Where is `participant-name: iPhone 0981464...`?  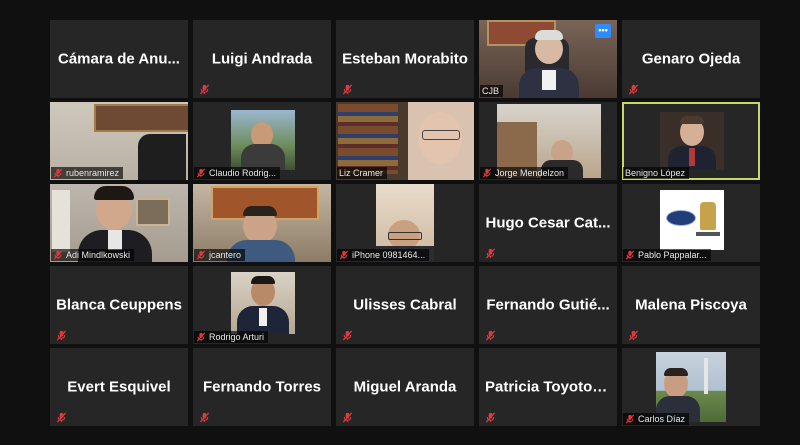
participant-name: iPhone 0981464... is located at coordinates (389, 255).